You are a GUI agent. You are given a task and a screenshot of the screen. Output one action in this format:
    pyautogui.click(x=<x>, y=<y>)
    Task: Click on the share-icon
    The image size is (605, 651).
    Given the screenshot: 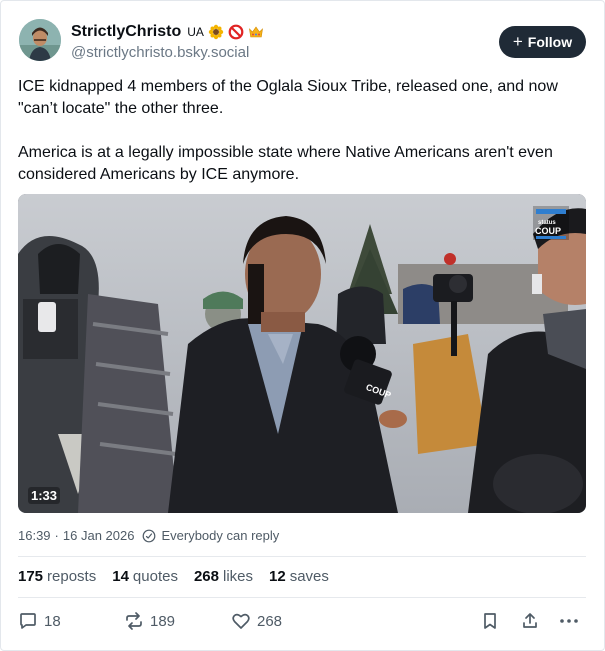 What is the action you would take?
    pyautogui.click(x=530, y=620)
    